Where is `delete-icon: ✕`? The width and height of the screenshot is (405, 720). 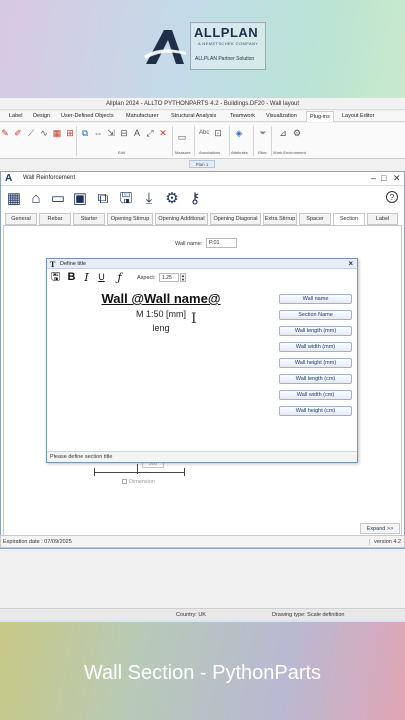
delete-icon: ✕ is located at coordinates (163, 133).